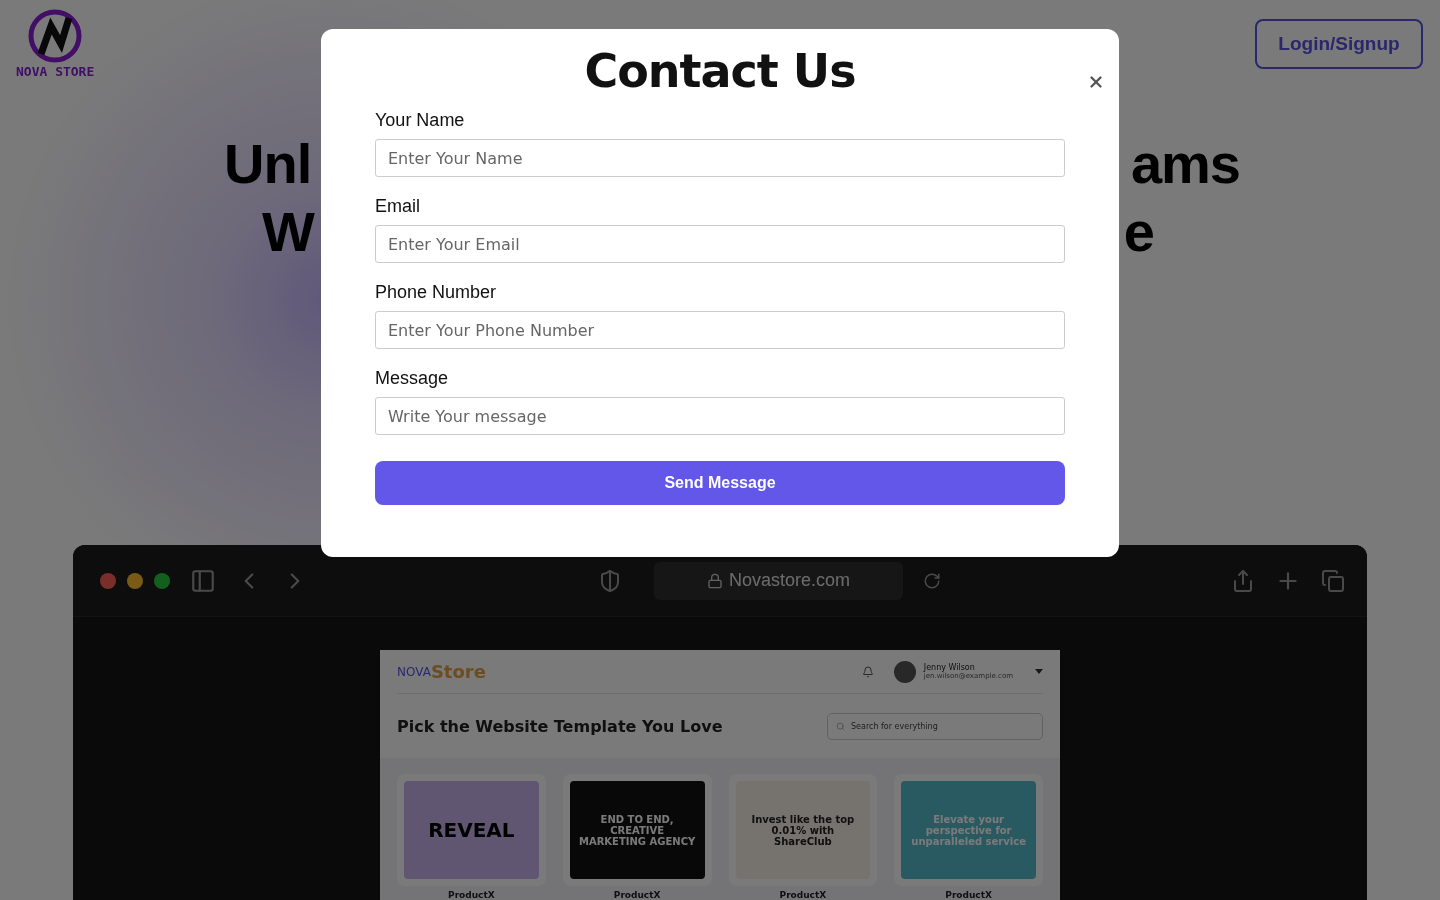 The image size is (1440, 900). I want to click on caret-icon, so click(1039, 671).